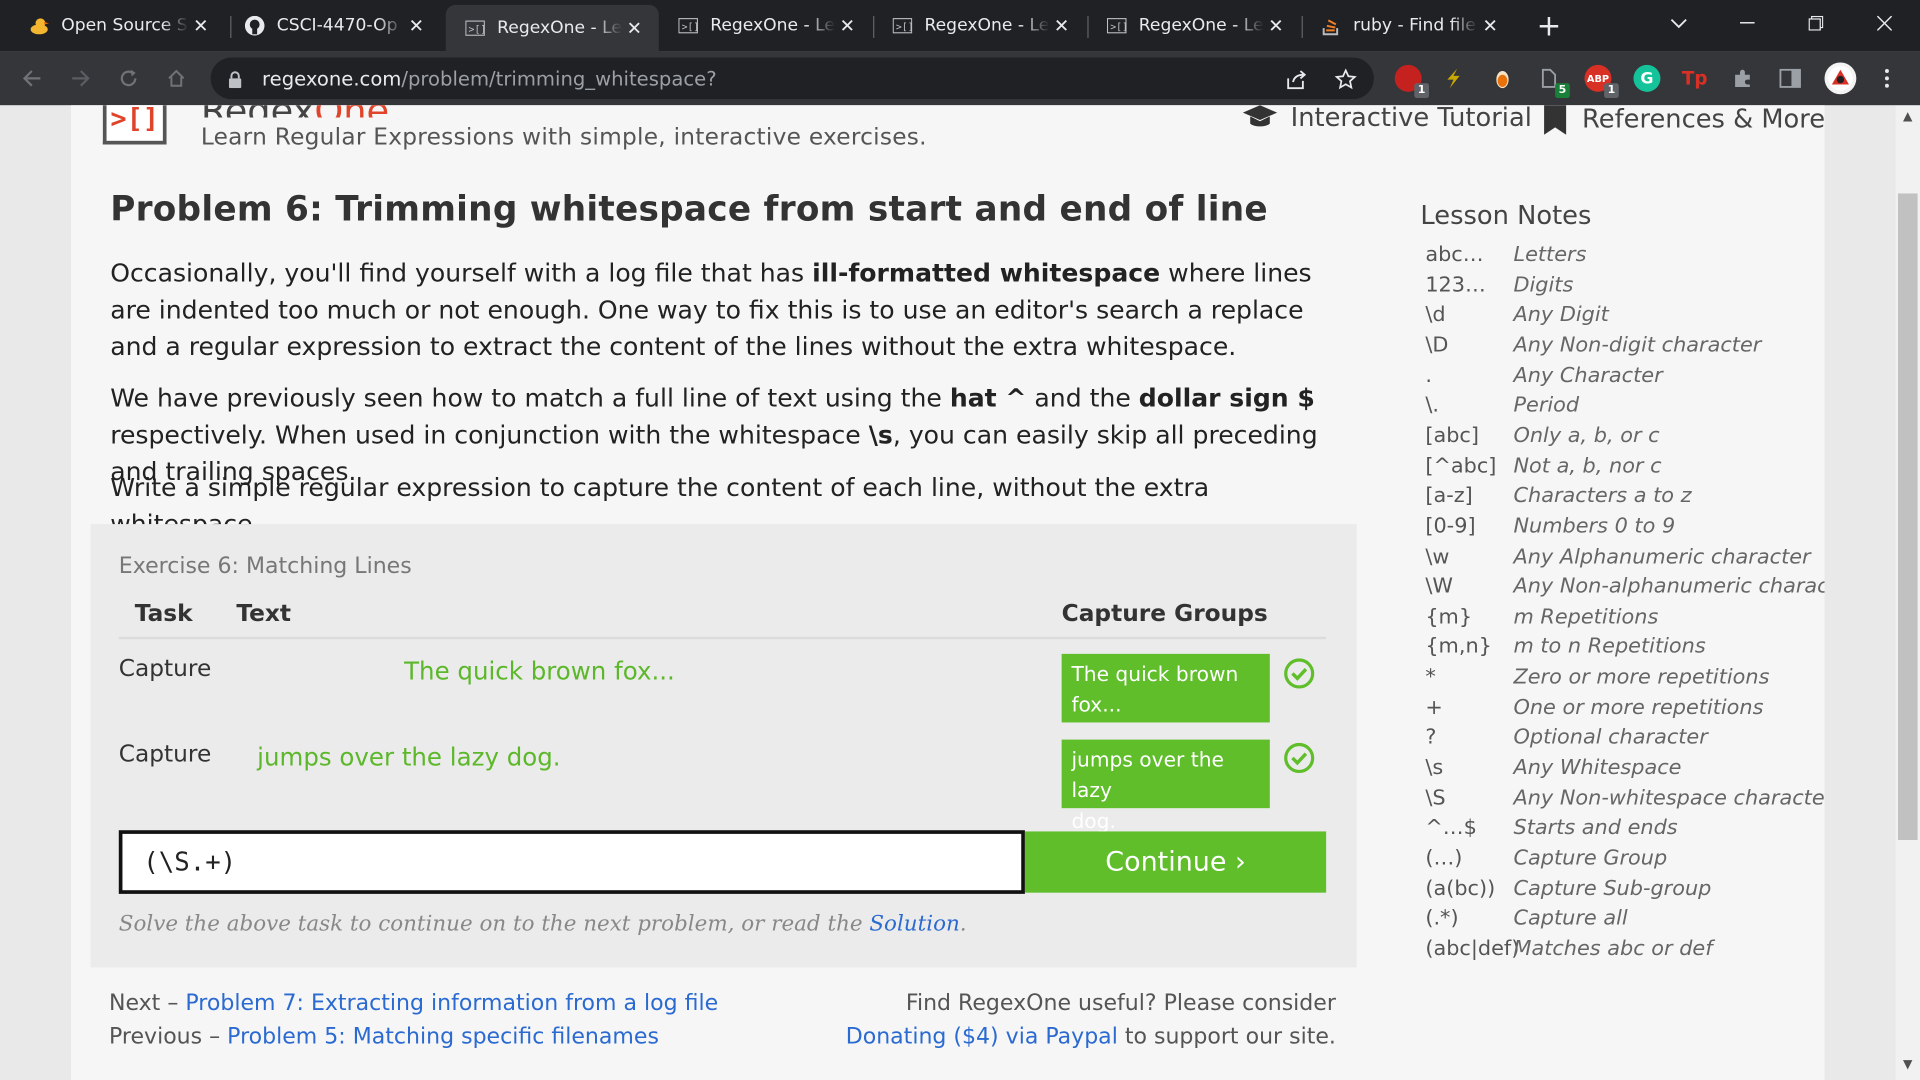 Image resolution: width=1920 pixels, height=1080 pixels. Describe the element at coordinates (443, 1037) in the screenshot. I see `previous-problem-link: Problem 5: Matching specific filenames` at that location.